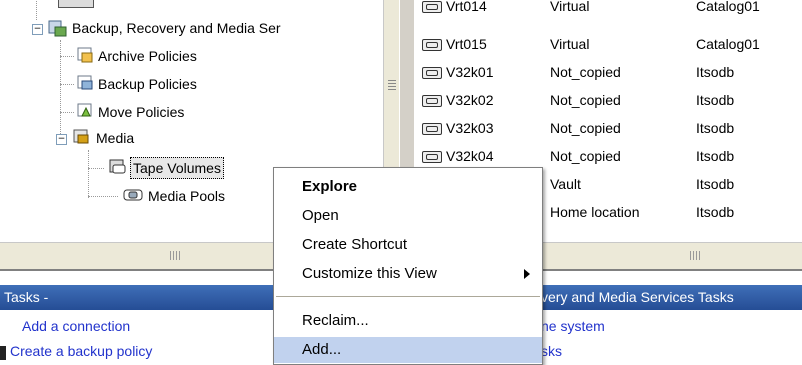 This screenshot has height=365, width=802. What do you see at coordinates (408, 245) in the screenshot?
I see `menu-item-create-shortcut: Create Shortcut` at bounding box center [408, 245].